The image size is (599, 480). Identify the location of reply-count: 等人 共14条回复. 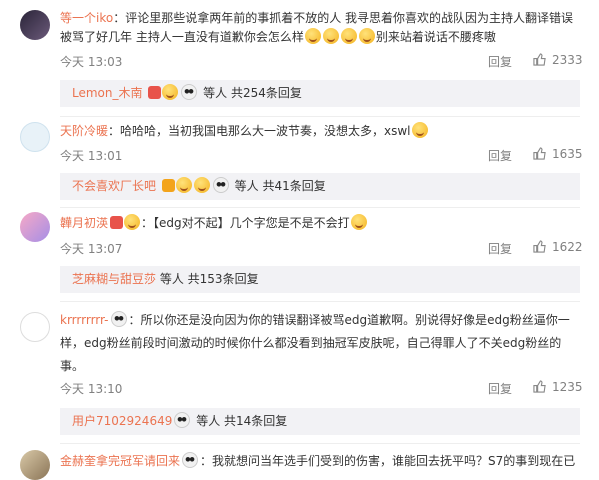
(242, 421).